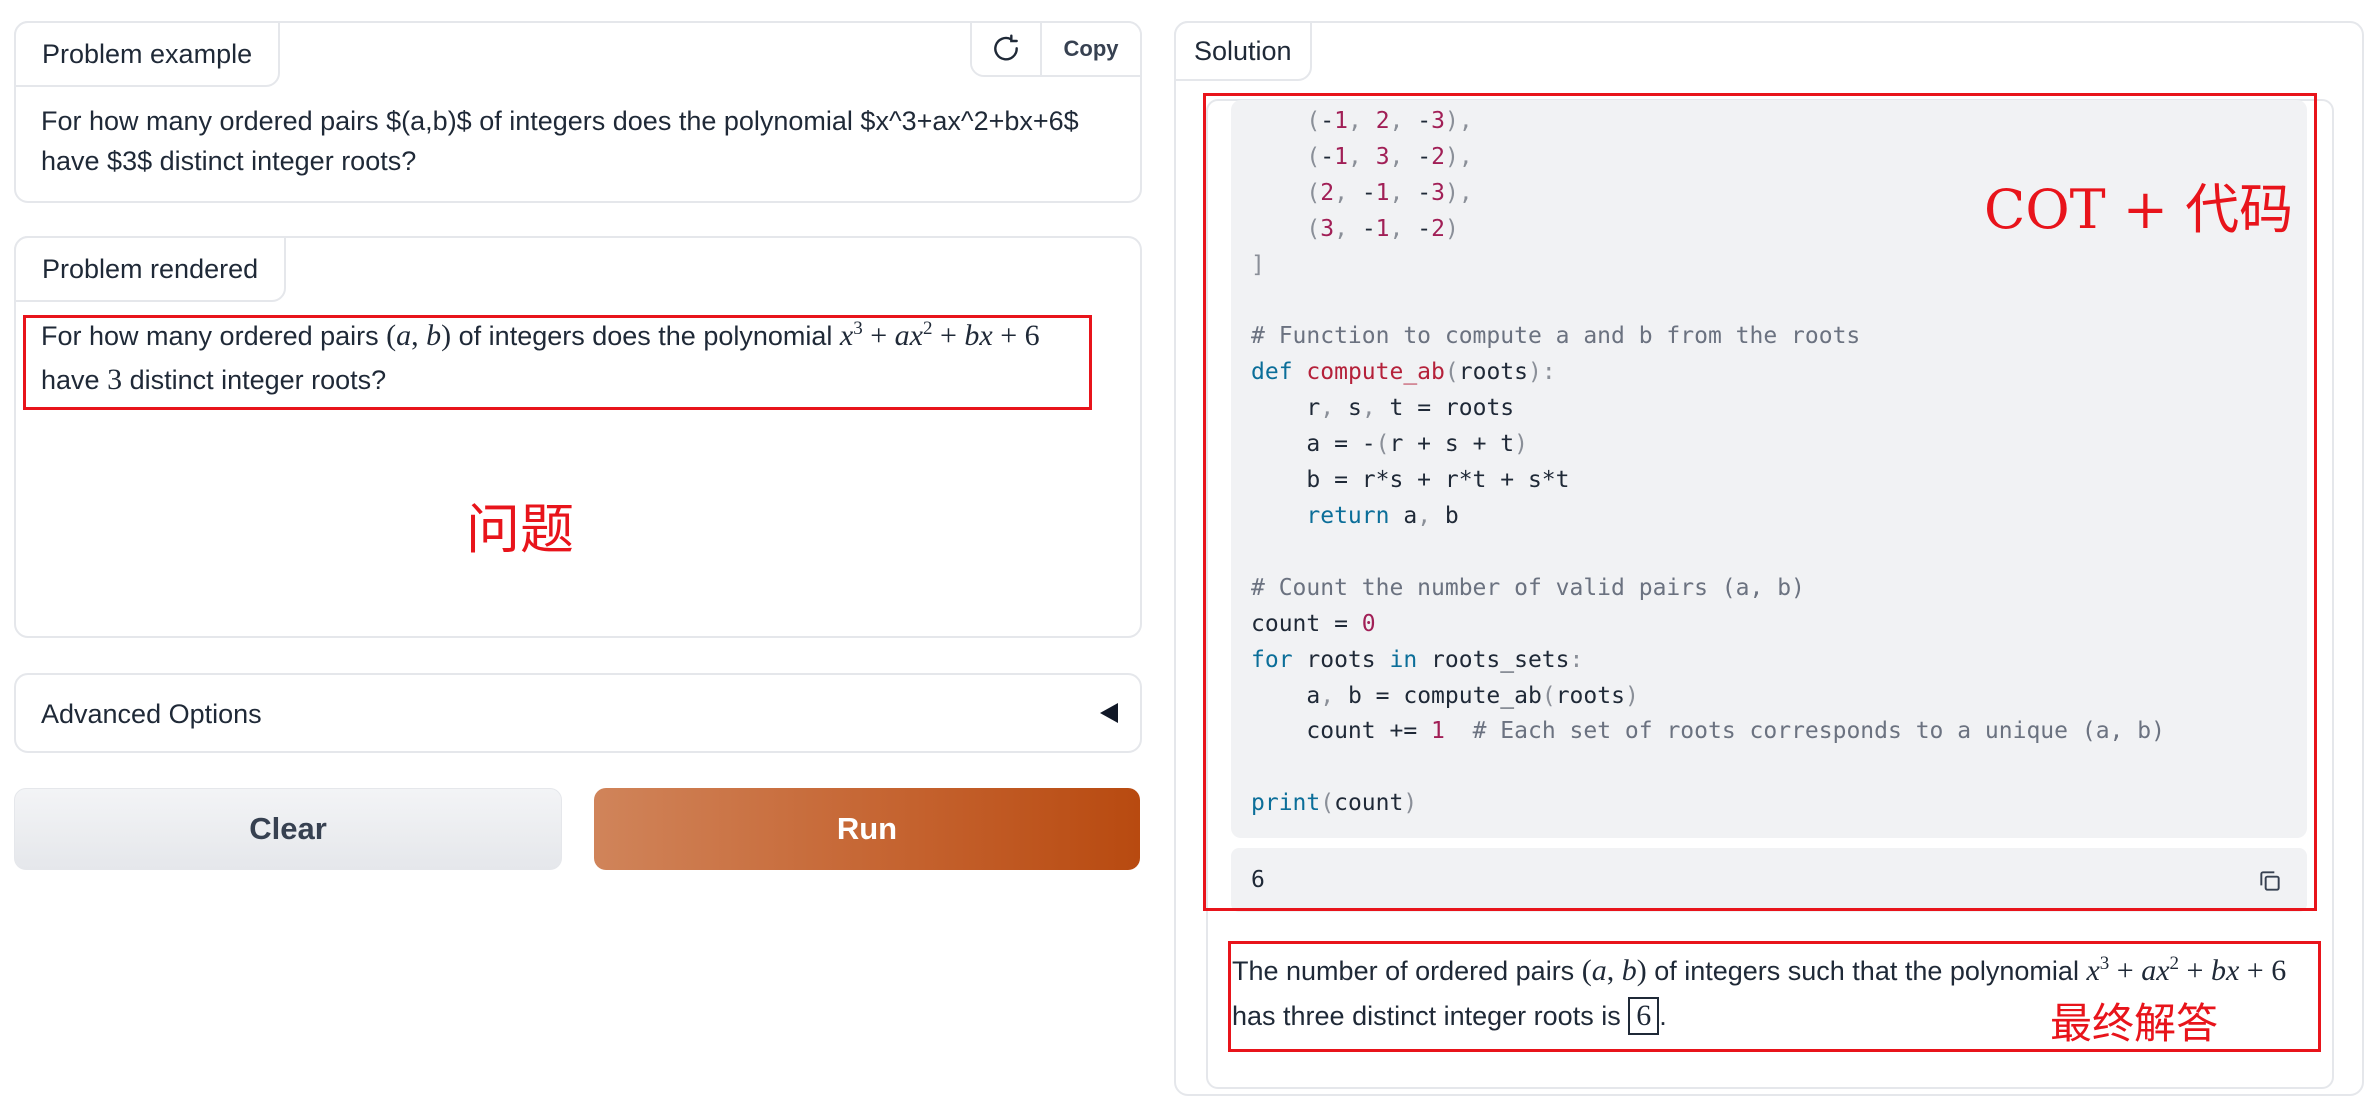 The image size is (2378, 1114). I want to click on cot-code-annotation: COT + 代码, so click(2139, 209).